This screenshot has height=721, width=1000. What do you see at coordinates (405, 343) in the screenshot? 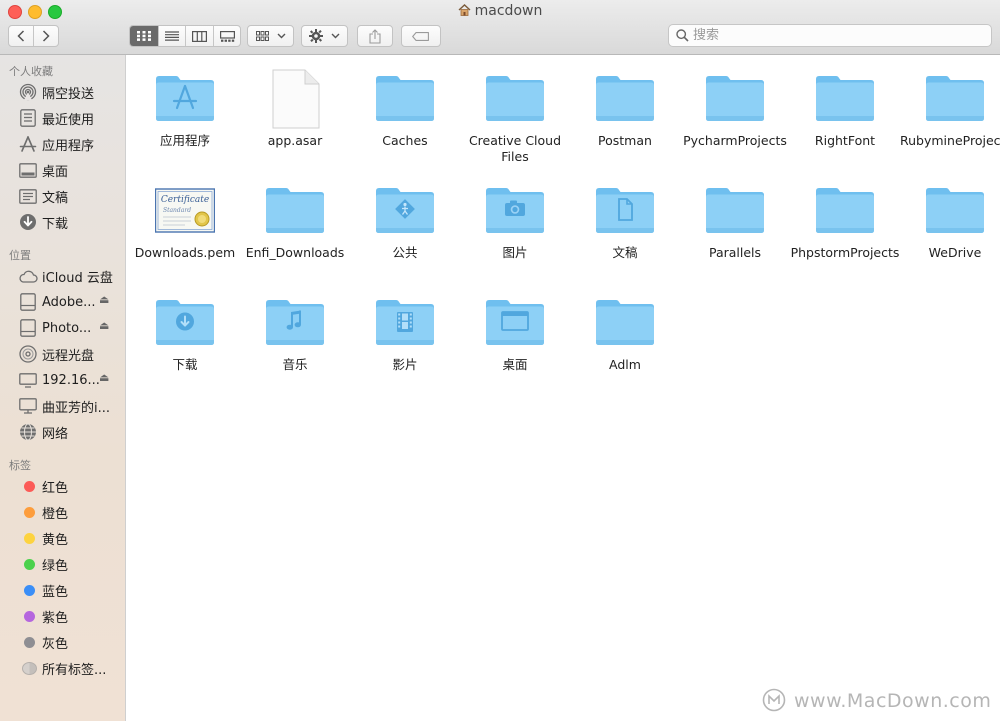
I see `folder-item: 影片` at bounding box center [405, 343].